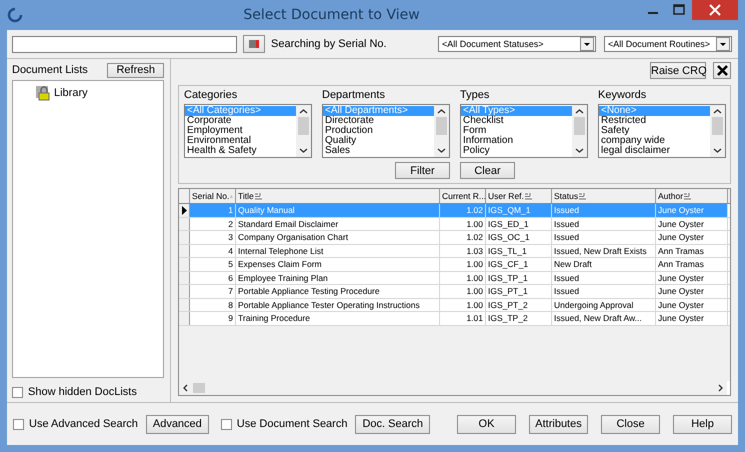  I want to click on table-cell: Employee Training Plan, so click(338, 278).